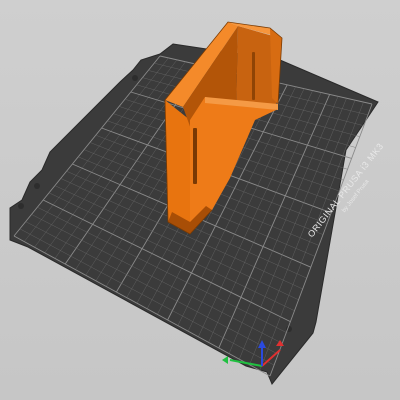 The image size is (400, 400). Describe the element at coordinates (225, 360) in the screenshot. I see `y-axis-arrow` at that location.